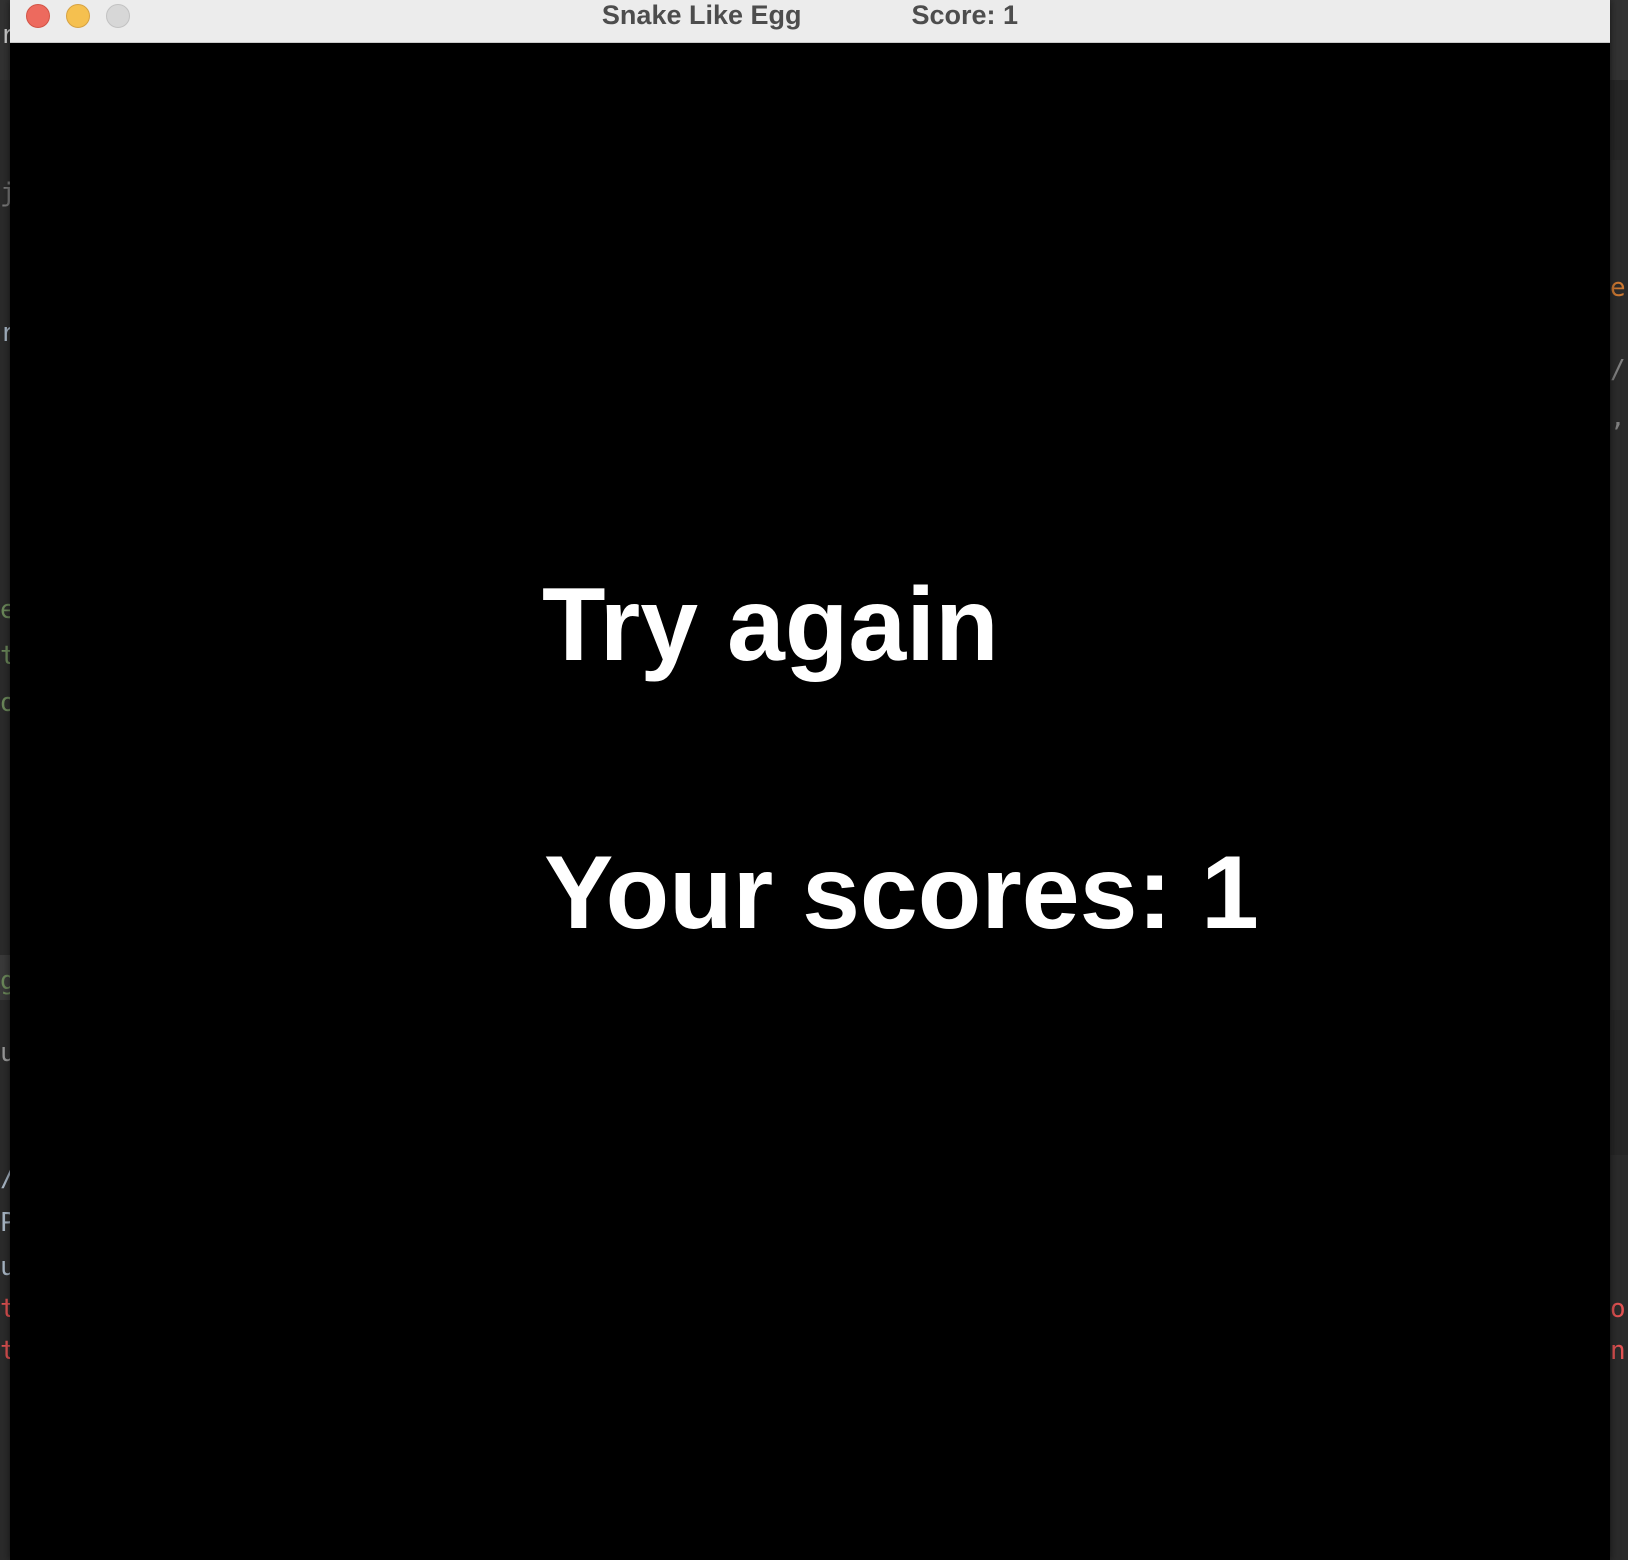  I want to click on code-fragment: e,, so click(1619, 288).